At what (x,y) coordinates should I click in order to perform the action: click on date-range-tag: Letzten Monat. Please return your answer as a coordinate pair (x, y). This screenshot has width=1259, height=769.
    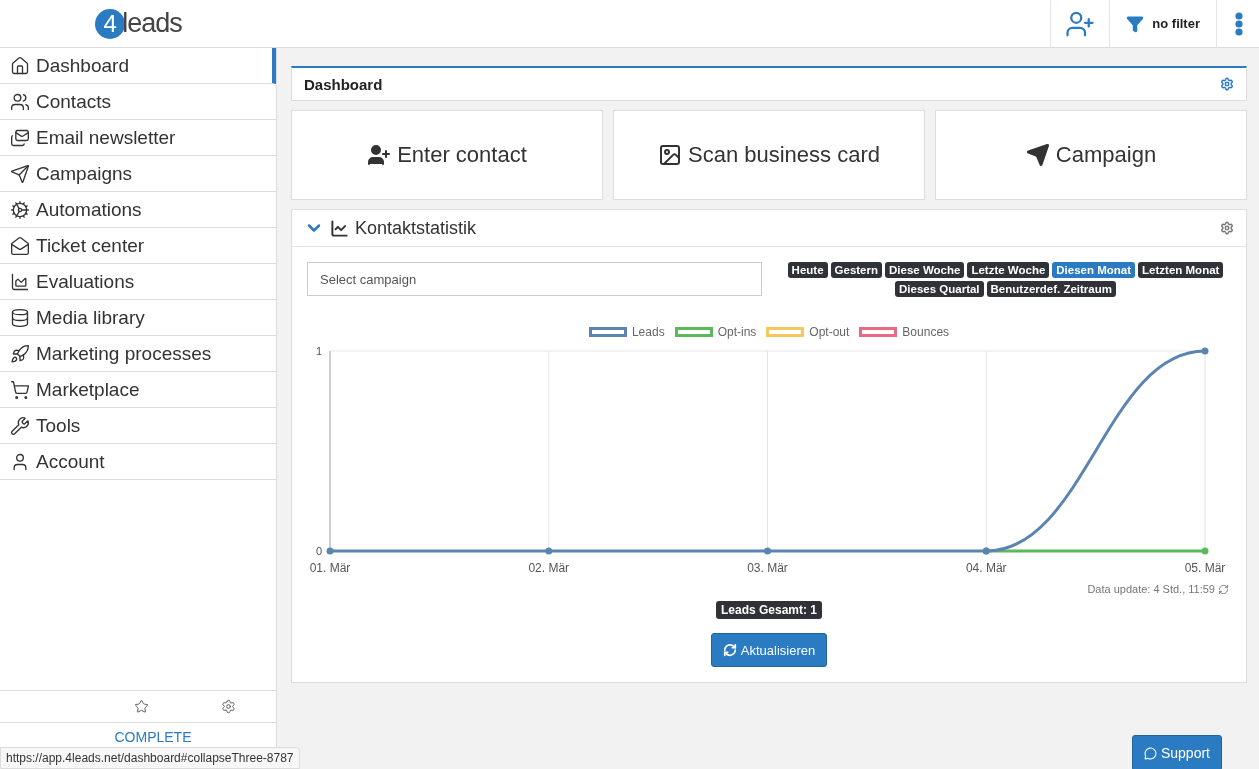
    Looking at the image, I should click on (1181, 270).